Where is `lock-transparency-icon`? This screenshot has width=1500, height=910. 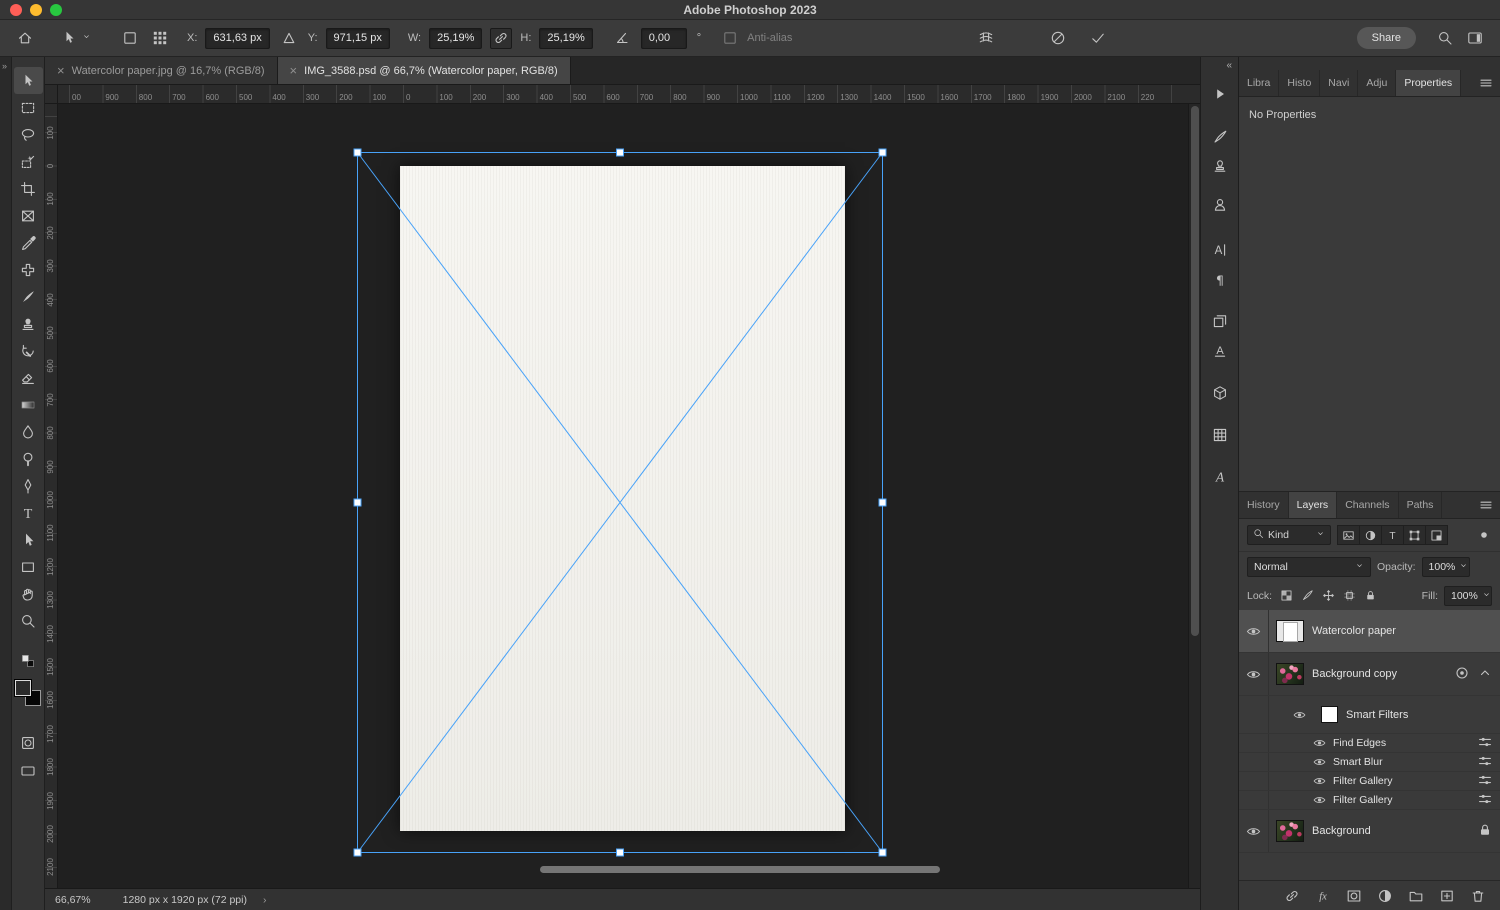 lock-transparency-icon is located at coordinates (1286, 595).